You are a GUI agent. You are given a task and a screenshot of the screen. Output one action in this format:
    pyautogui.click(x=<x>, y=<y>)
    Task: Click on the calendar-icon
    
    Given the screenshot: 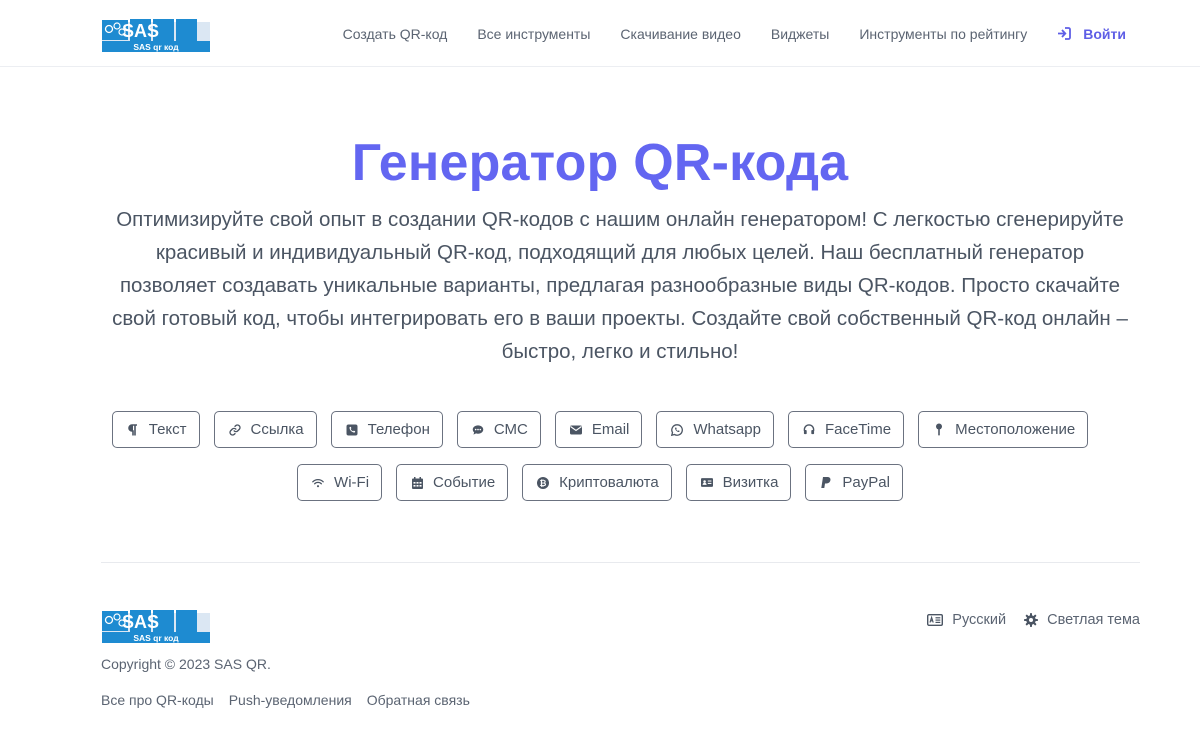 What is the action you would take?
    pyautogui.click(x=417, y=482)
    